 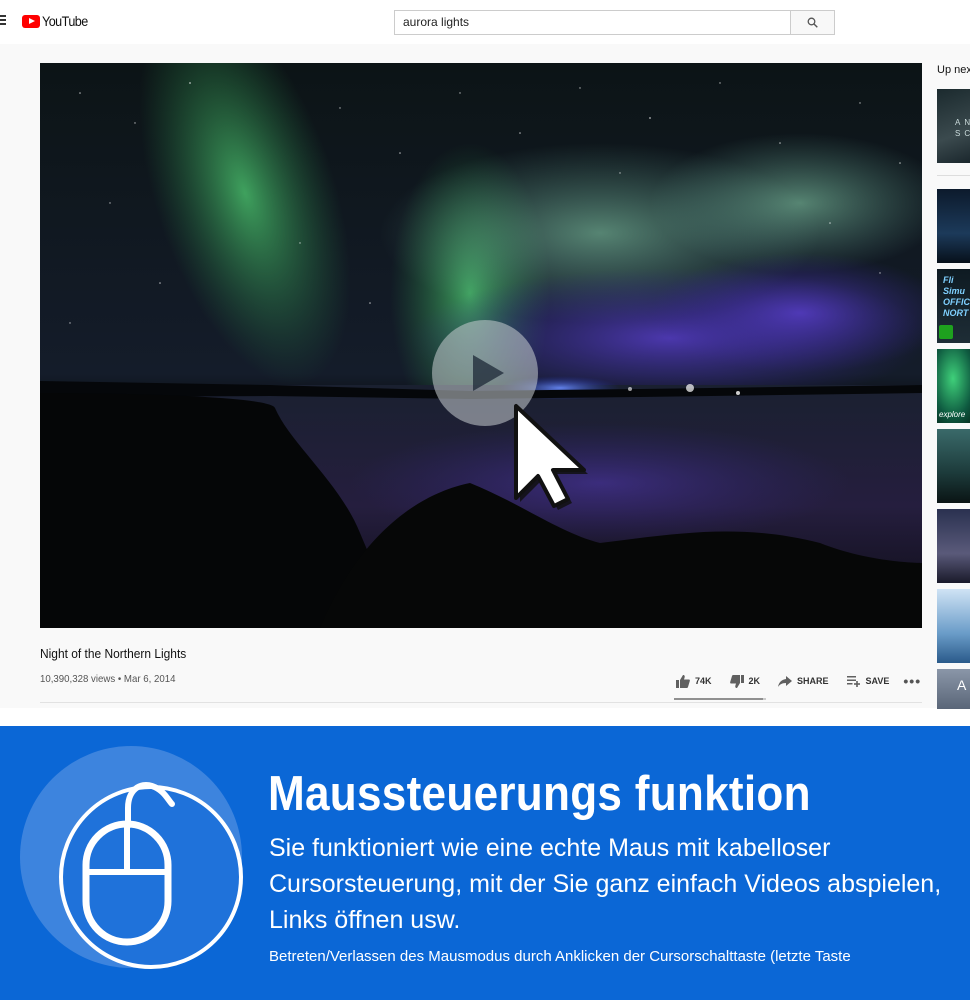 What do you see at coordinates (952, 414) in the screenshot?
I see `thumbnail-text: explore` at bounding box center [952, 414].